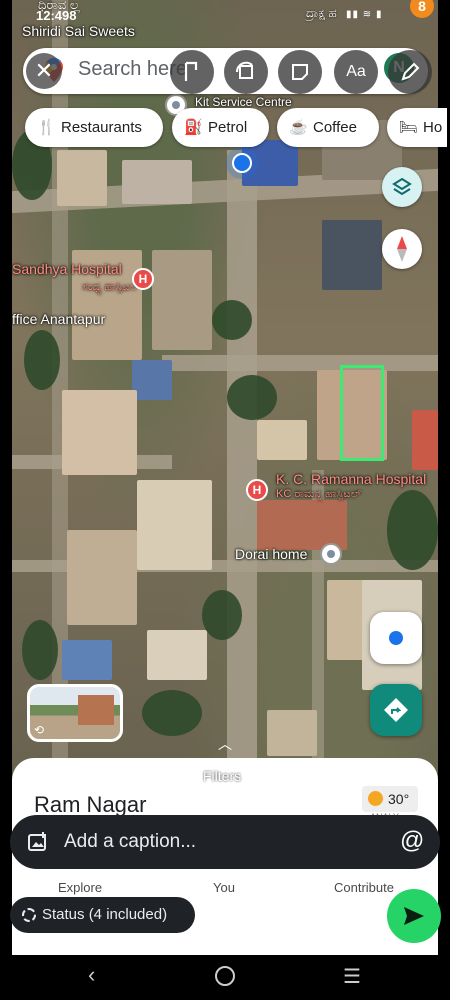 The height and width of the screenshot is (1000, 450). Describe the element at coordinates (352, 976) in the screenshot. I see `recent-apps-icon: ☰` at that location.